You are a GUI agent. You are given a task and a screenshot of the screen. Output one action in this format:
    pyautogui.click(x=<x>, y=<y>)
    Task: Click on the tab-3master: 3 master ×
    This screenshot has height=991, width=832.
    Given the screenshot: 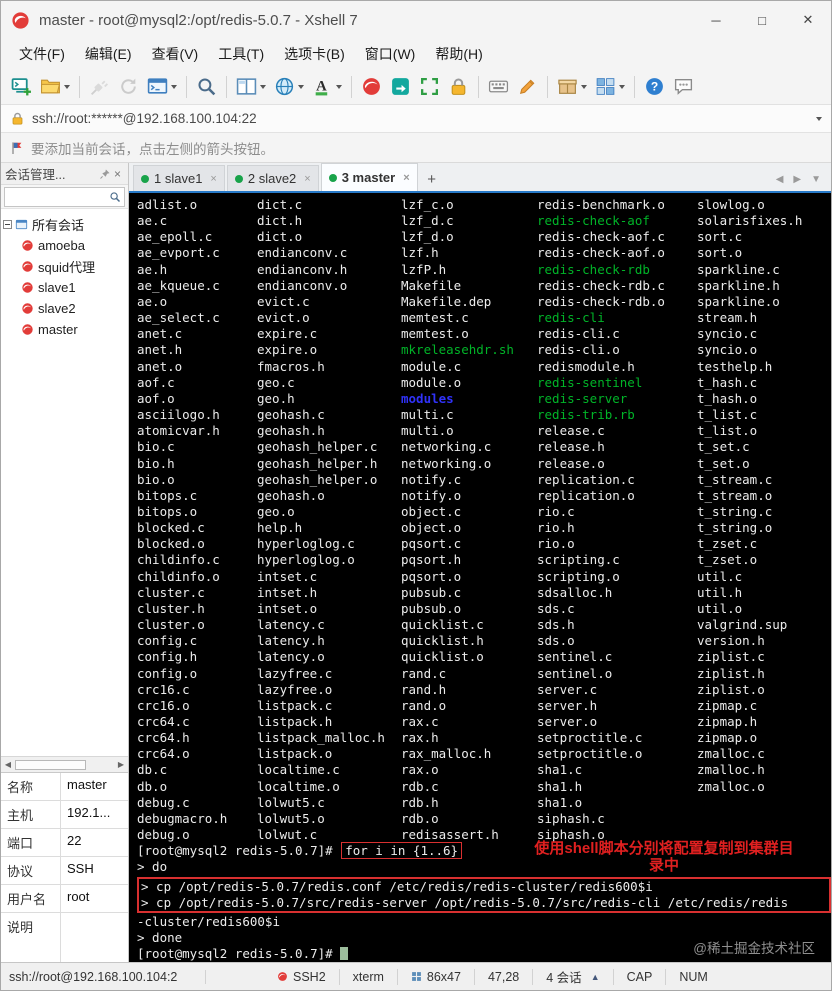 What is the action you would take?
    pyautogui.click(x=369, y=177)
    